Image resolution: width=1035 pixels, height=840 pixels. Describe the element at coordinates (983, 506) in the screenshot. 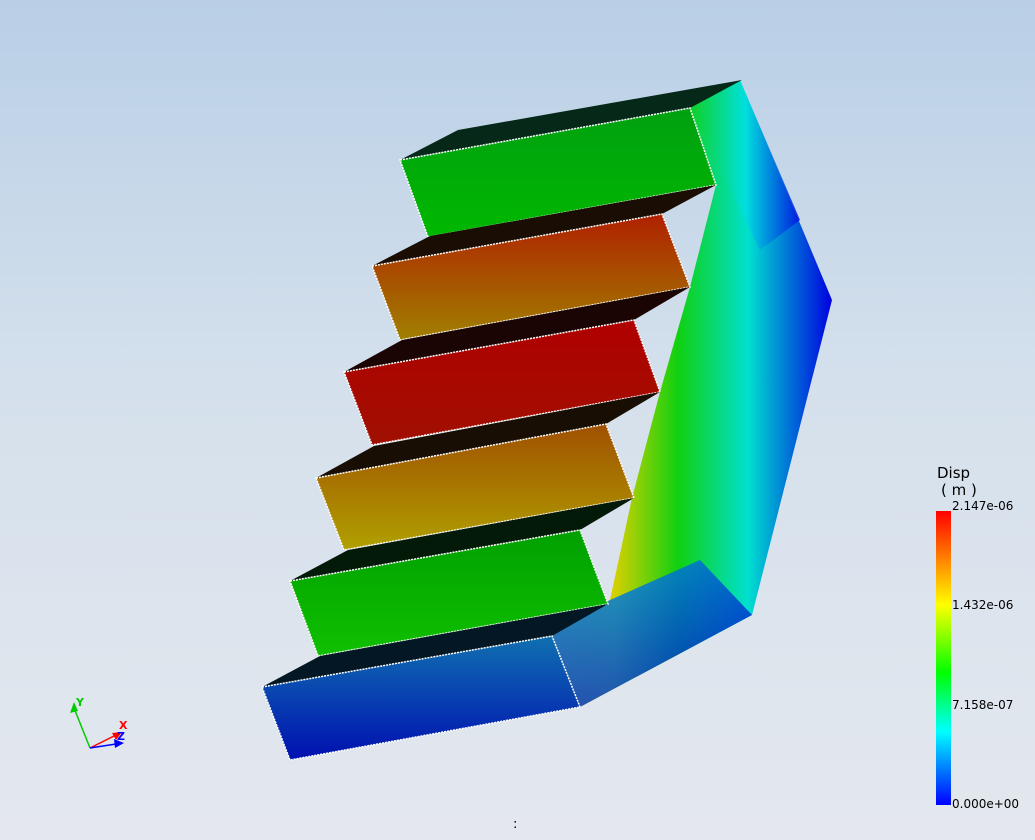

I see `legend-max-label: 2.147e-06` at that location.